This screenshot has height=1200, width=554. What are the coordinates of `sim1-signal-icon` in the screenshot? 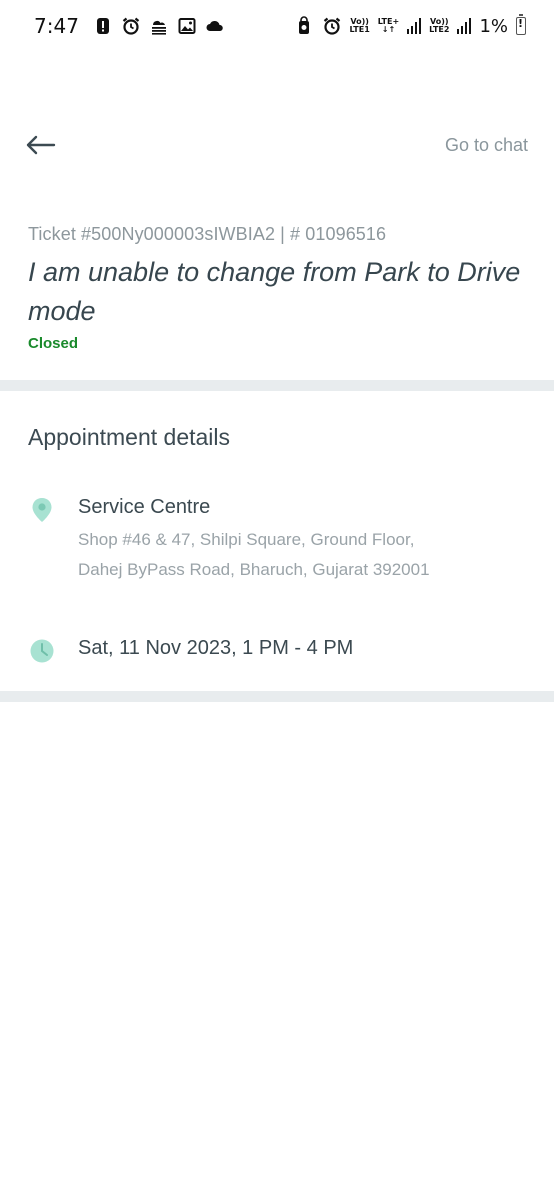 It's located at (414, 26).